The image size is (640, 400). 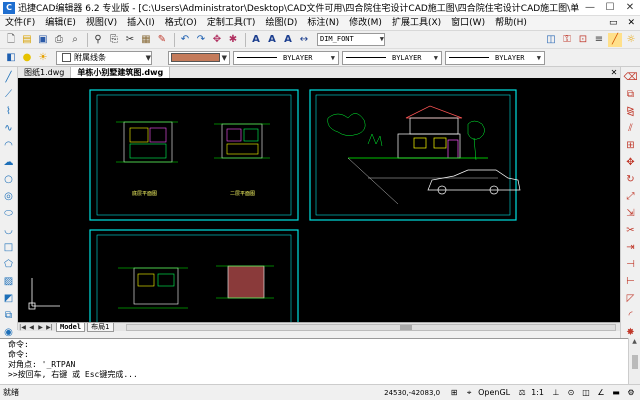 I want to click on polyline-icon: ⌇, so click(x=9, y=112).